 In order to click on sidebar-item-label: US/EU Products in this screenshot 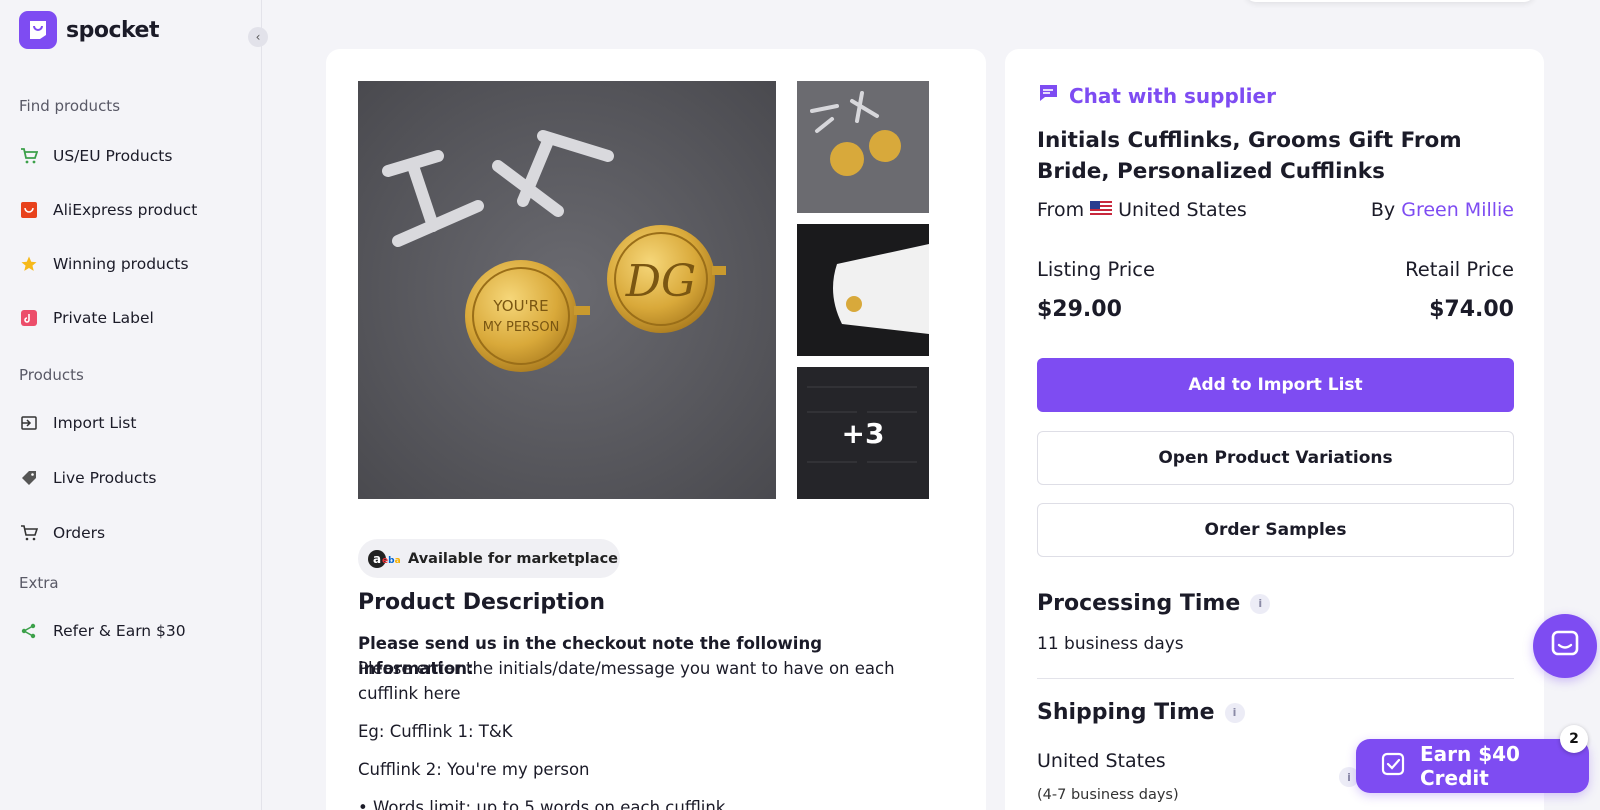, I will do `click(113, 156)`.